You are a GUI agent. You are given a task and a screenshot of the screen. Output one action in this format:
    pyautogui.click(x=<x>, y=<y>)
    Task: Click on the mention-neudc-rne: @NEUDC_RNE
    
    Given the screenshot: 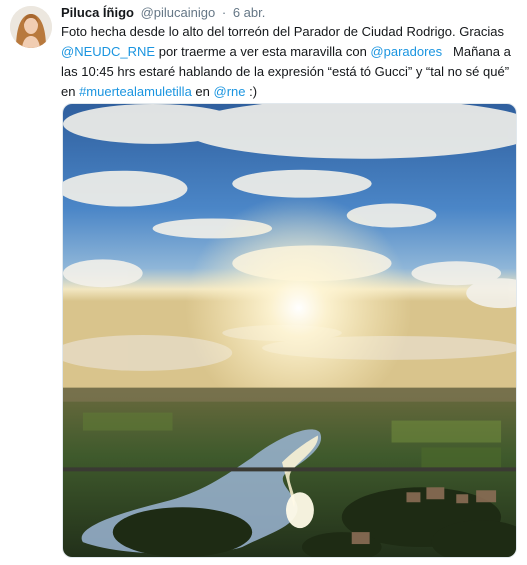 What is the action you would take?
    pyautogui.click(x=108, y=51)
    